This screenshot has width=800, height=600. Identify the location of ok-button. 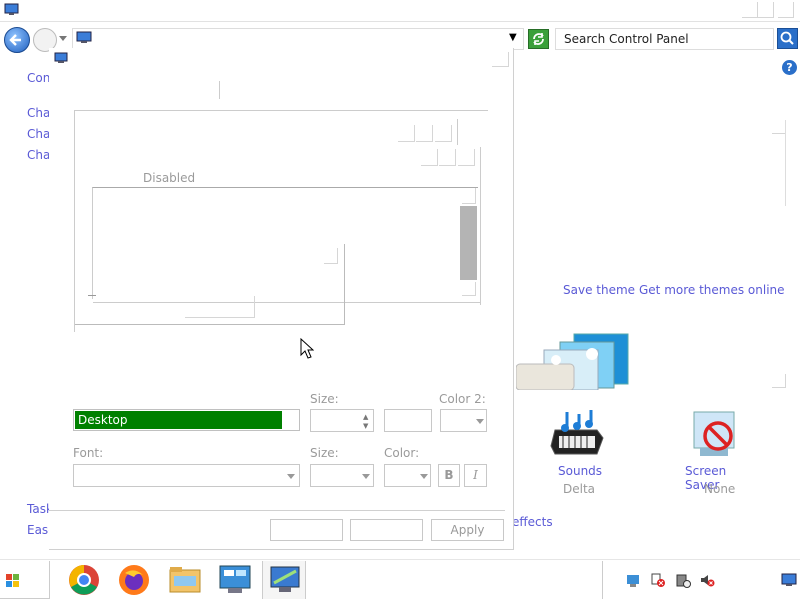
(306, 530).